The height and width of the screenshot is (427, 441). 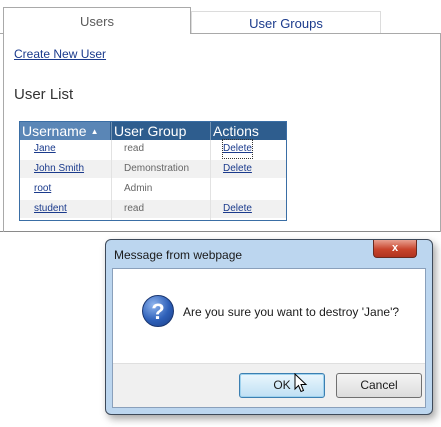 What do you see at coordinates (301, 383) in the screenshot?
I see `mouse-cursor-icon` at bounding box center [301, 383].